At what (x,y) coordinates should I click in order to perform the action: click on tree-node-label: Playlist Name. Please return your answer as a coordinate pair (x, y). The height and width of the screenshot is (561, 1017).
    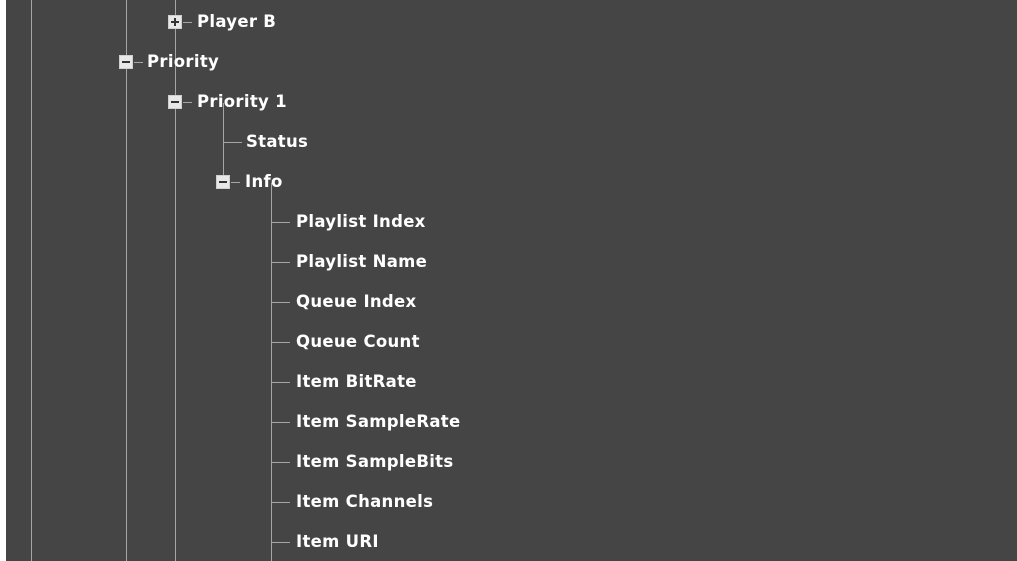
    Looking at the image, I should click on (362, 261).